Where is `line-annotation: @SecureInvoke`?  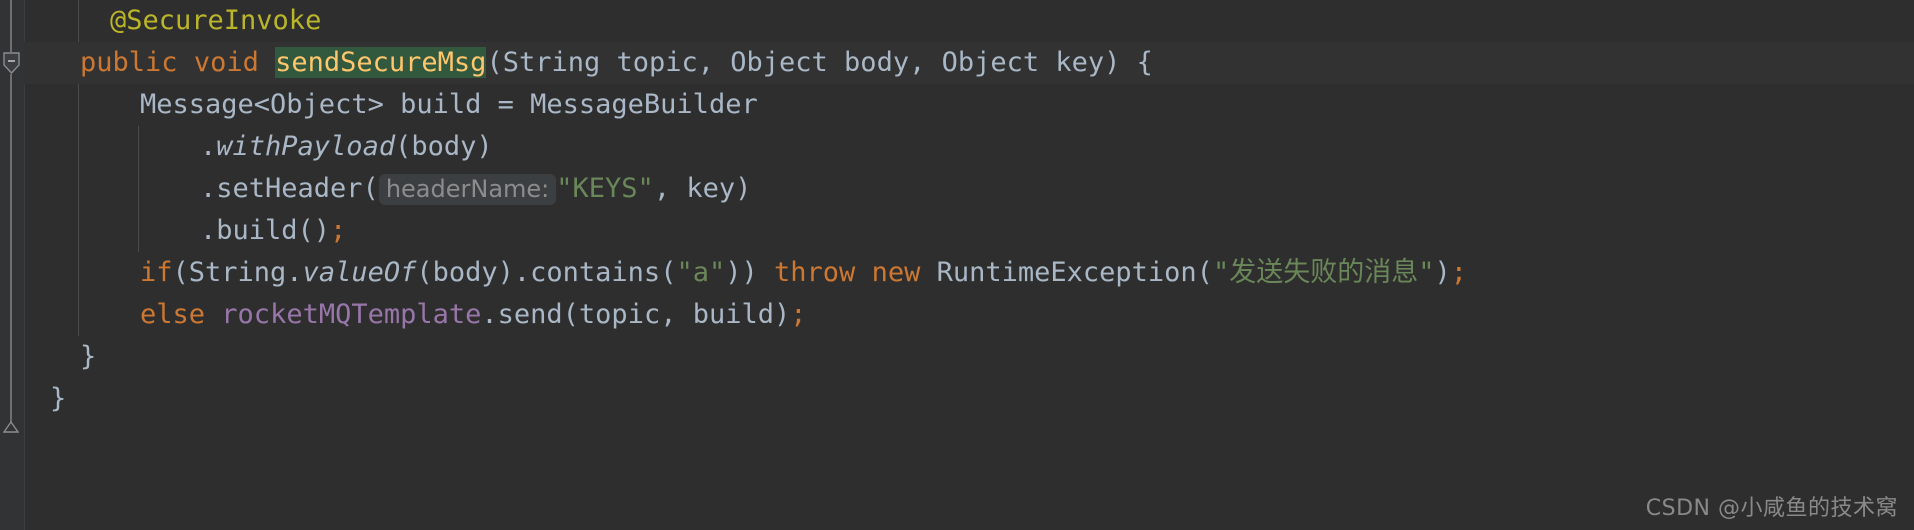 line-annotation: @SecureInvoke is located at coordinates (969, 21).